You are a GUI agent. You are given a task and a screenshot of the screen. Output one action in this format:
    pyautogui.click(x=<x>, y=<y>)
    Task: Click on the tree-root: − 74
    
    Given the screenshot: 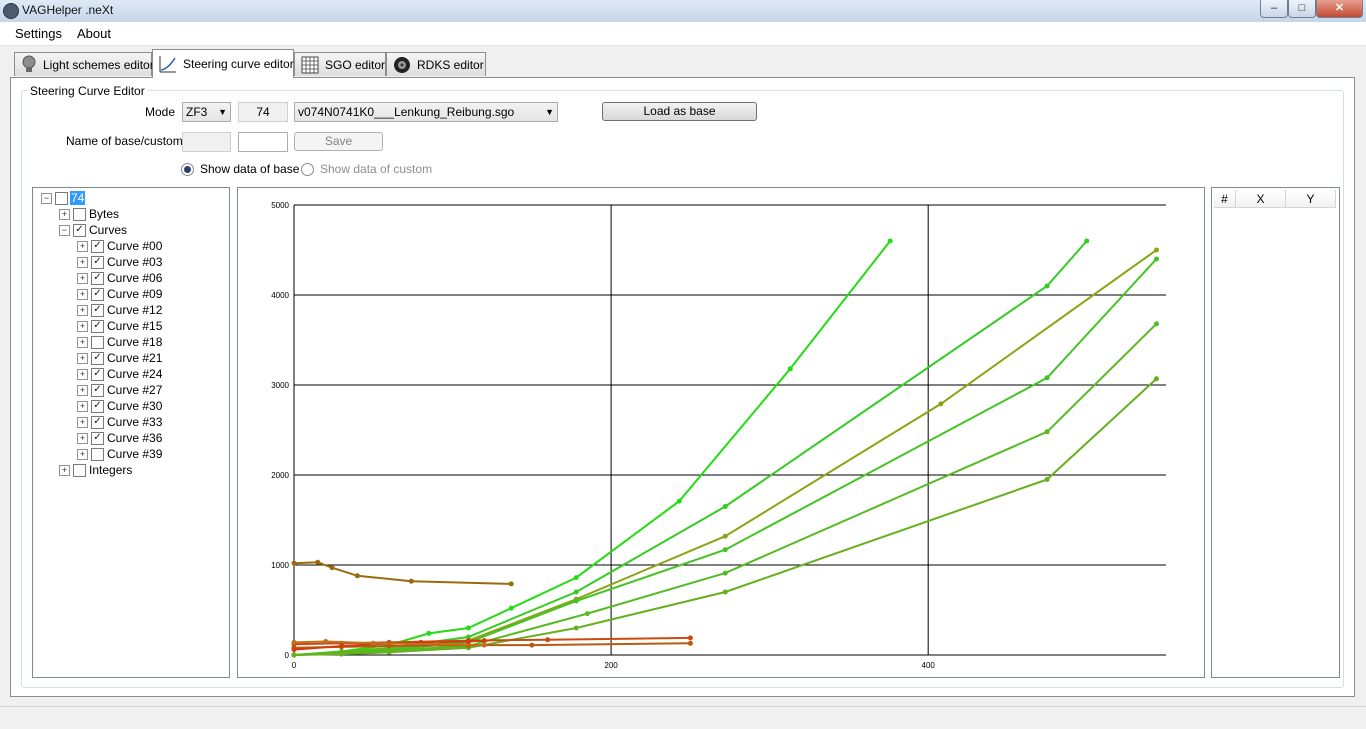 What is the action you would take?
    pyautogui.click(x=63, y=198)
    